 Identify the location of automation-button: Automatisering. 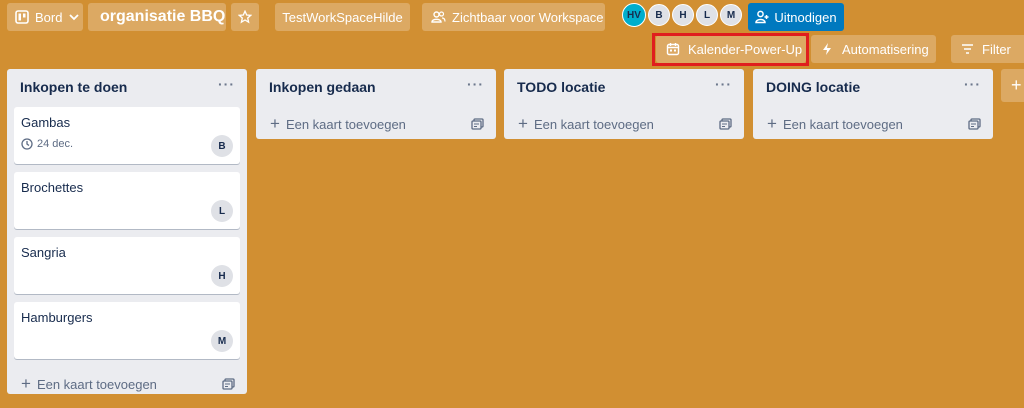
(873, 49).